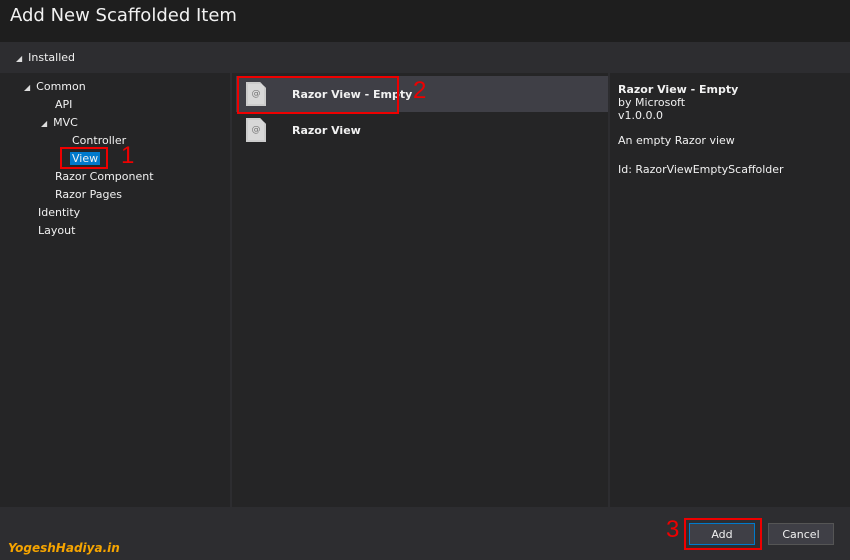 This screenshot has height=560, width=850. What do you see at coordinates (88, 194) in the screenshot?
I see `tree-item-razor-pages: Razor Pages` at bounding box center [88, 194].